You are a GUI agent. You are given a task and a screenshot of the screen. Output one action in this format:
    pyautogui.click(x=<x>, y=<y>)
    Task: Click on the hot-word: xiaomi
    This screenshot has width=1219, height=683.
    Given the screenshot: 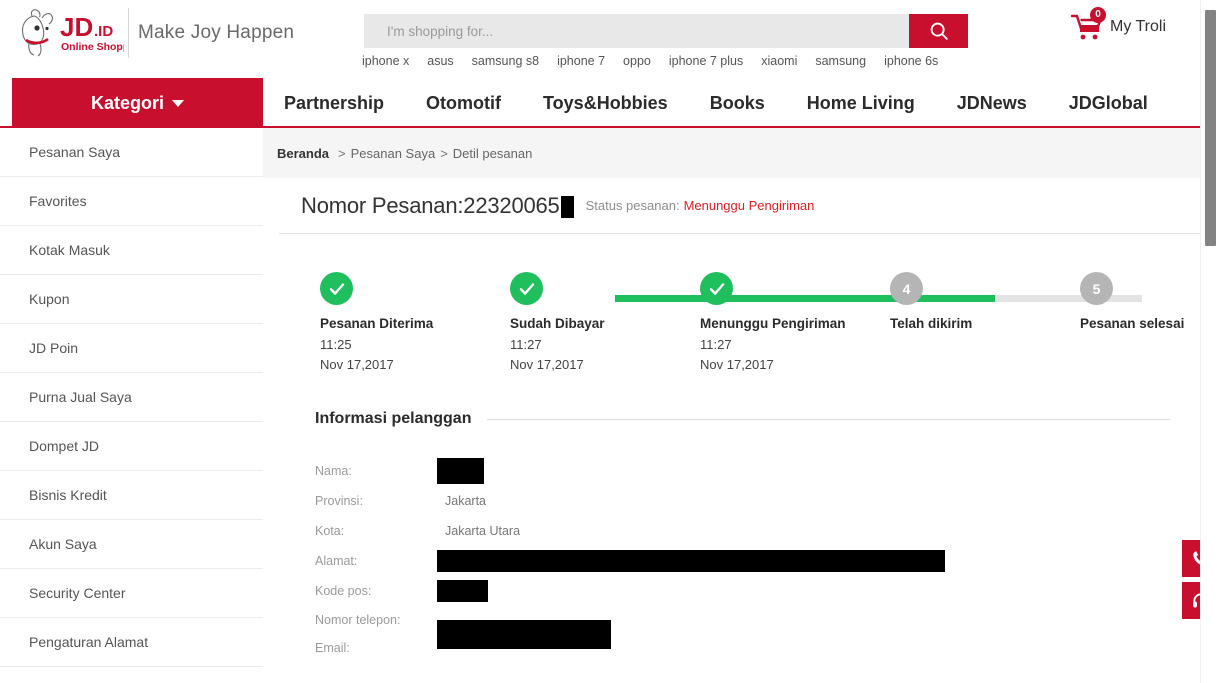 What is the action you would take?
    pyautogui.click(x=779, y=61)
    